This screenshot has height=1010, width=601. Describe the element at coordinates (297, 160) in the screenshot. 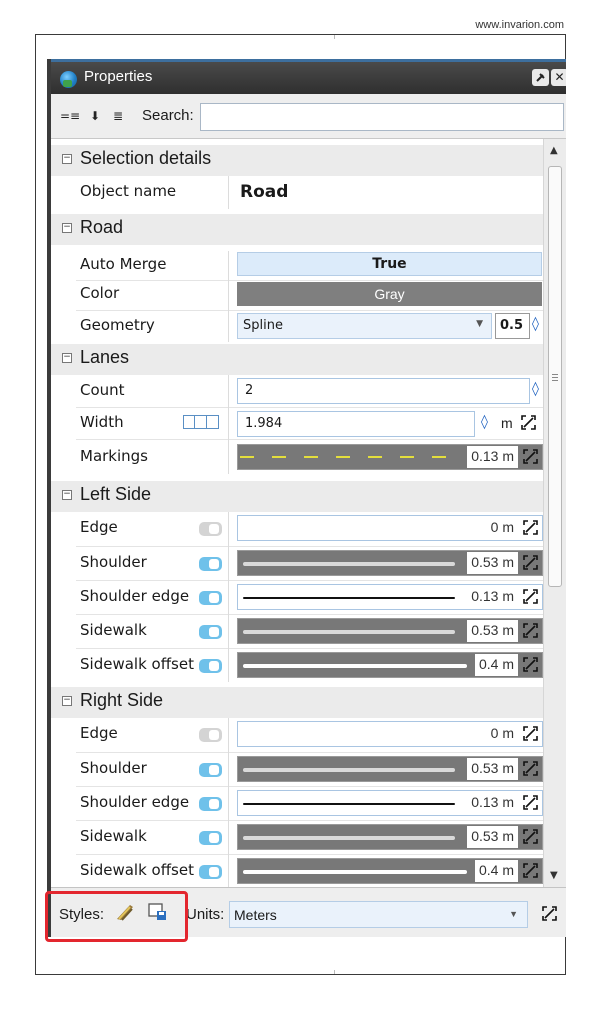

I see `category-selection-details: − Selection details` at that location.